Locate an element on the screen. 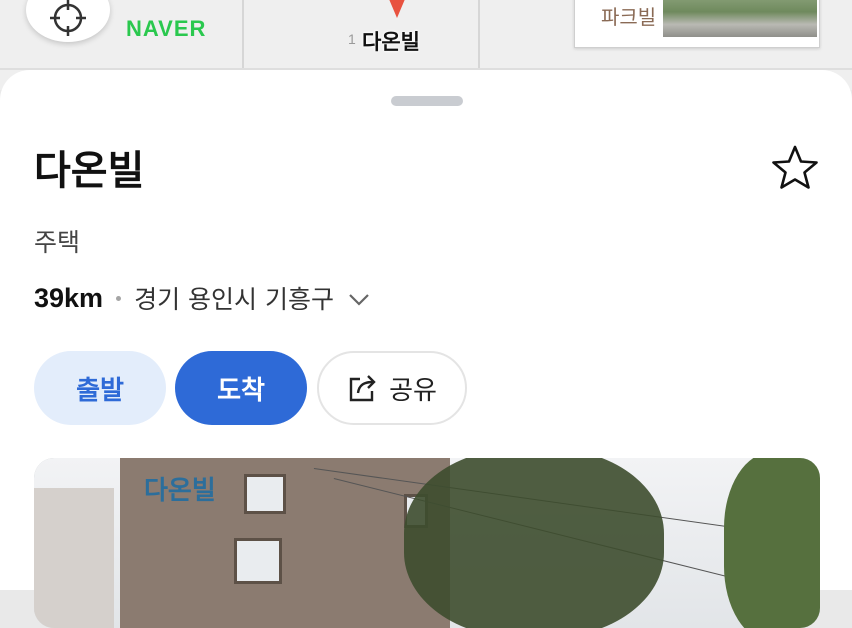  depart-button: 출발 is located at coordinates (100, 388).